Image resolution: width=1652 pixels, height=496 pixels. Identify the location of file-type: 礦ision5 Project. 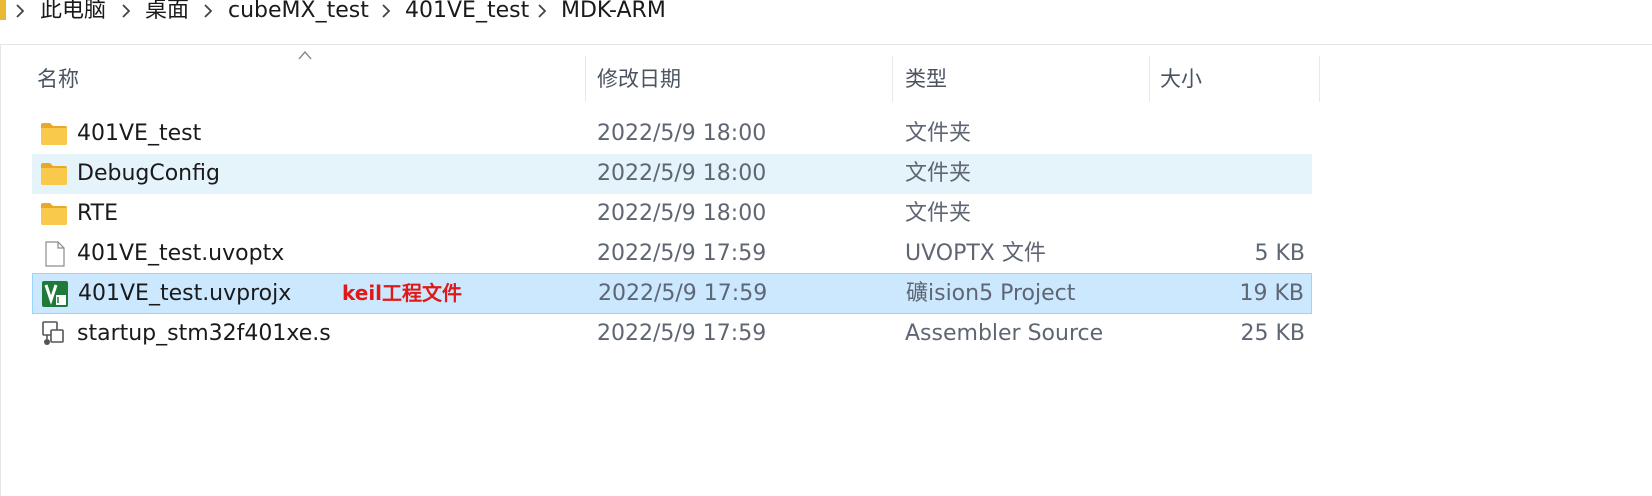
(991, 293).